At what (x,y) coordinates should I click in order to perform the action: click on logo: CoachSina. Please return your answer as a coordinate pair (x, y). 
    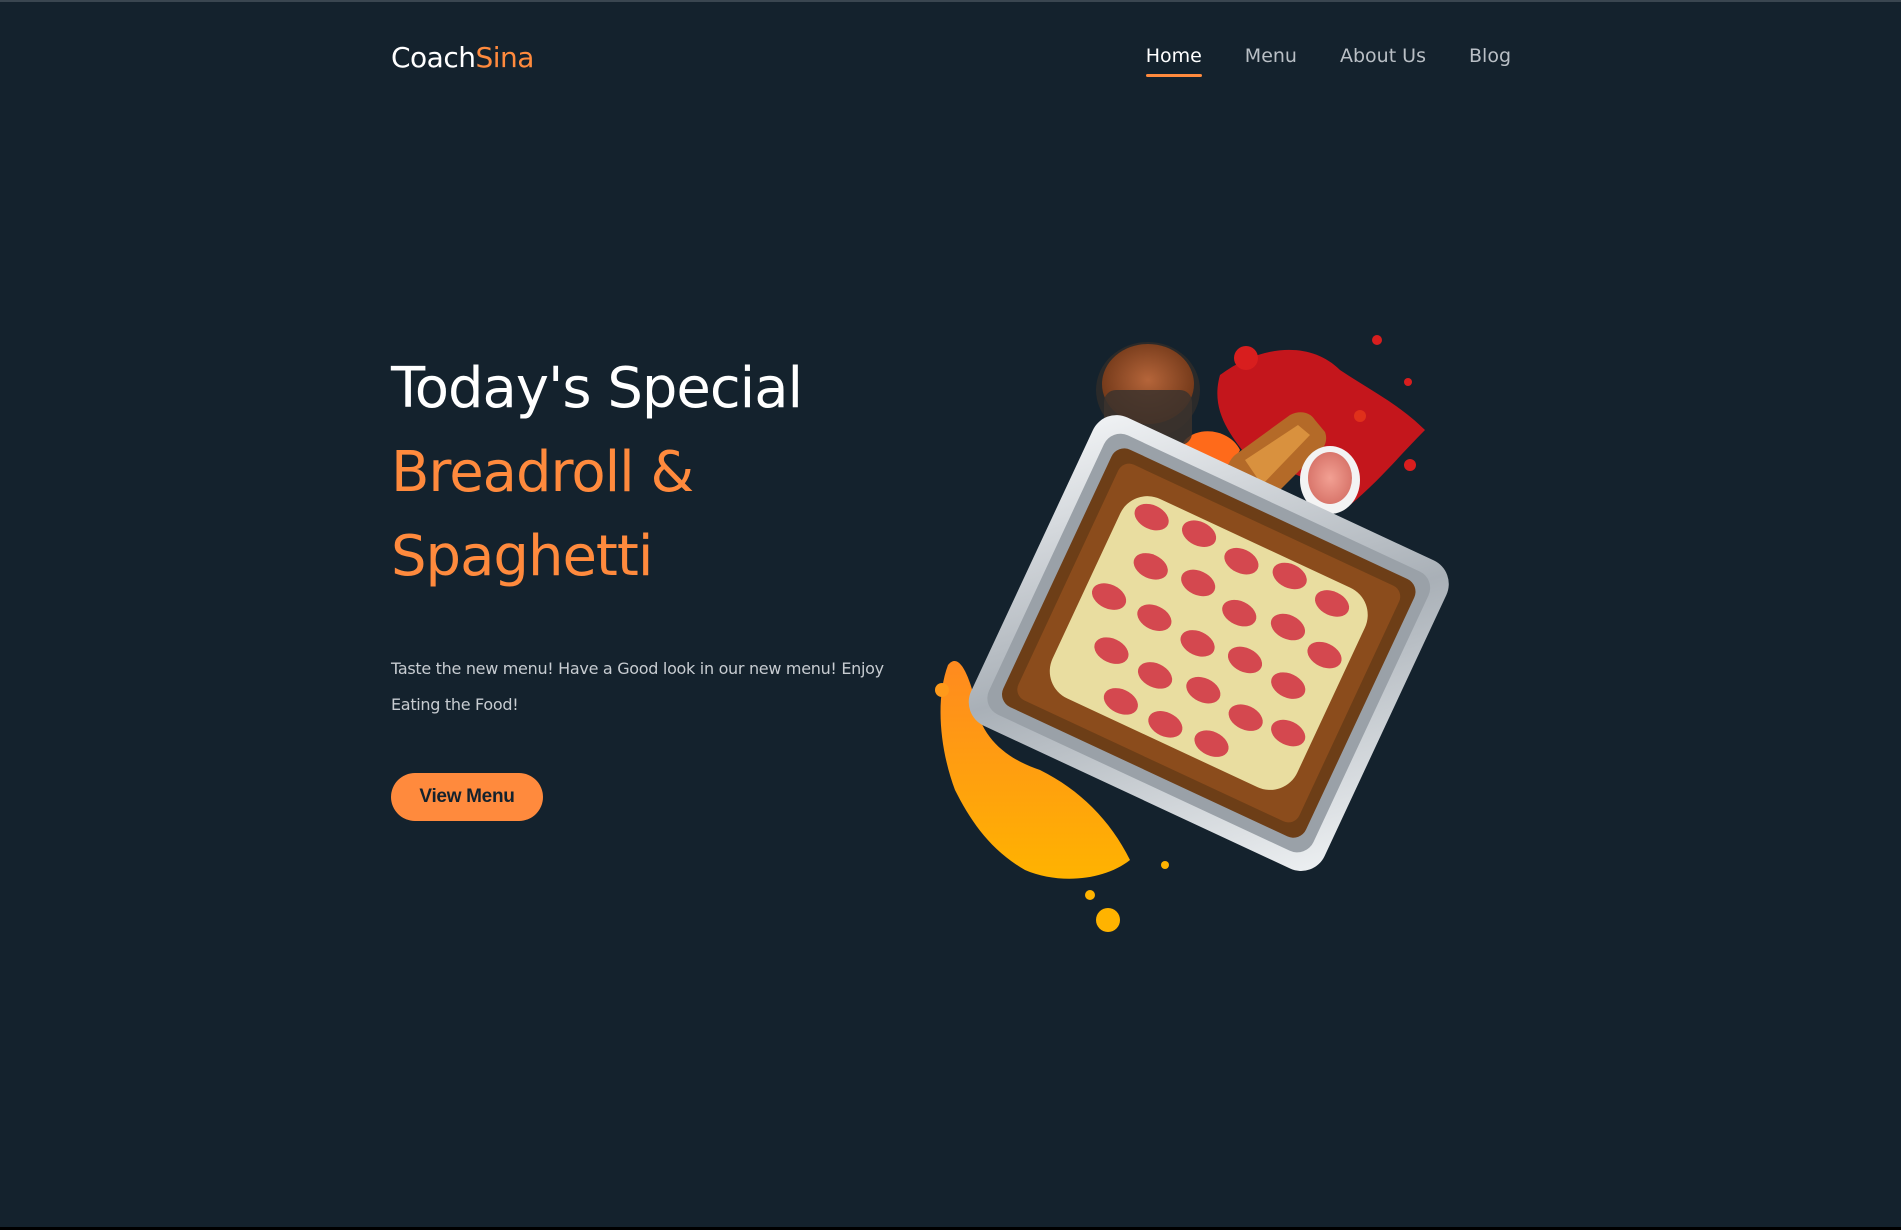
    Looking at the image, I should click on (462, 57).